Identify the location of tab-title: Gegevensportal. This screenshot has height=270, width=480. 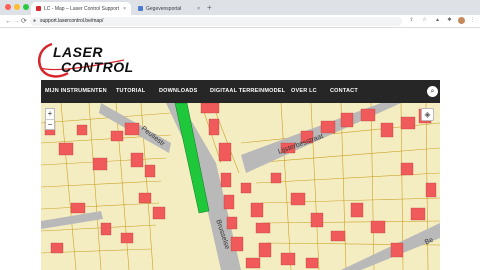
(164, 8).